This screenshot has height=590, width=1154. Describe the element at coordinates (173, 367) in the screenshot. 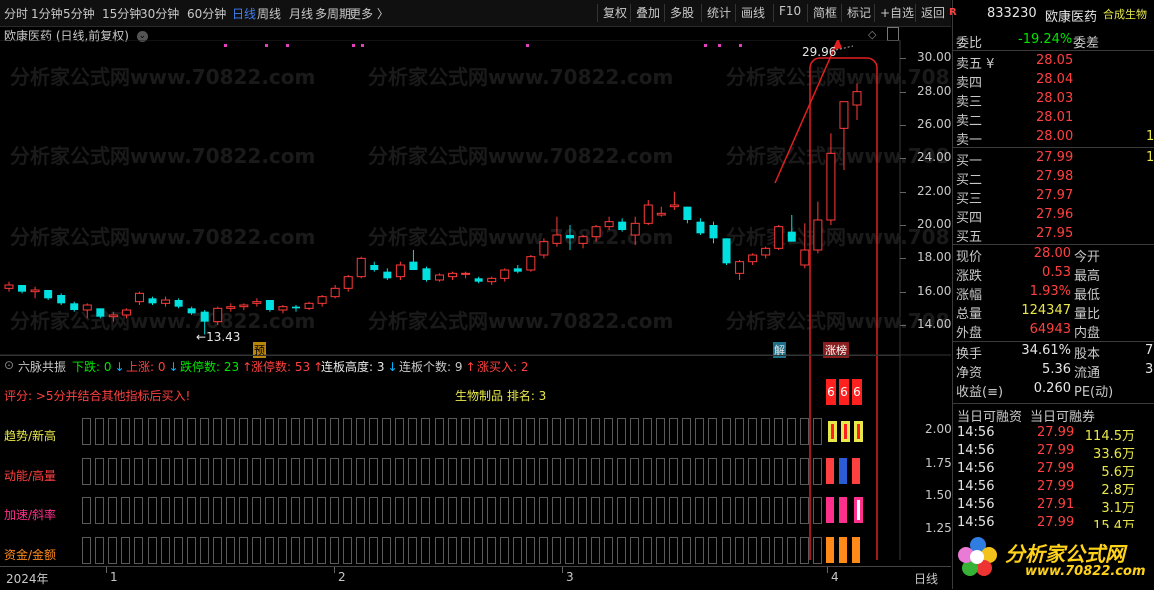

I see `down-arrow-icon: ↓` at that location.